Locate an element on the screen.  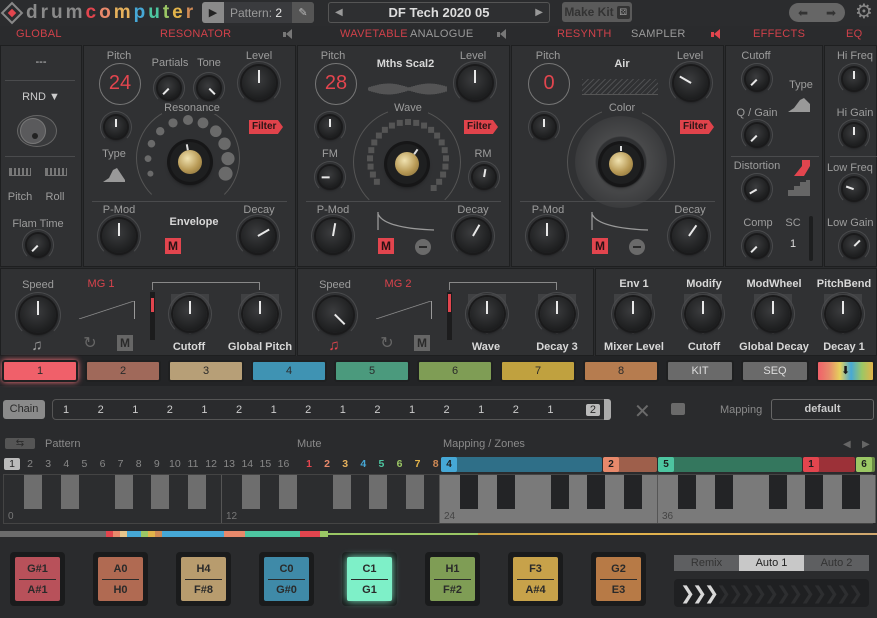
section-analogue: ANALOGUE is located at coordinates (442, 34).